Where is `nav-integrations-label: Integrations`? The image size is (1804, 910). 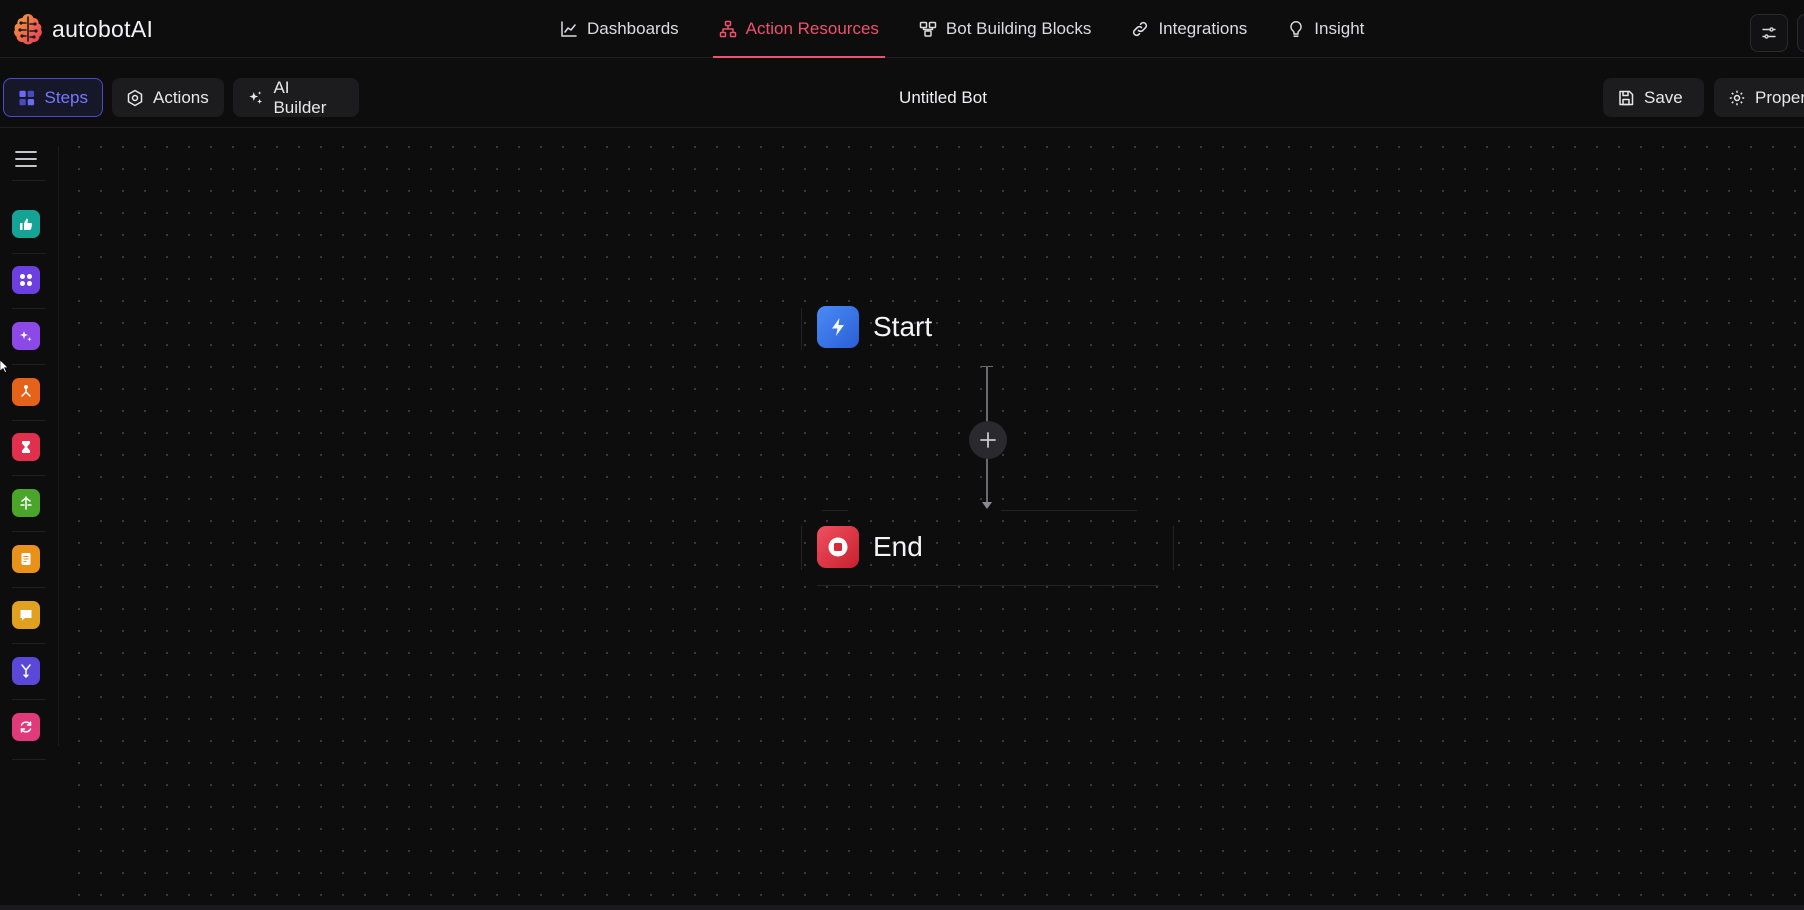
nav-integrations-label: Integrations is located at coordinates (1203, 28).